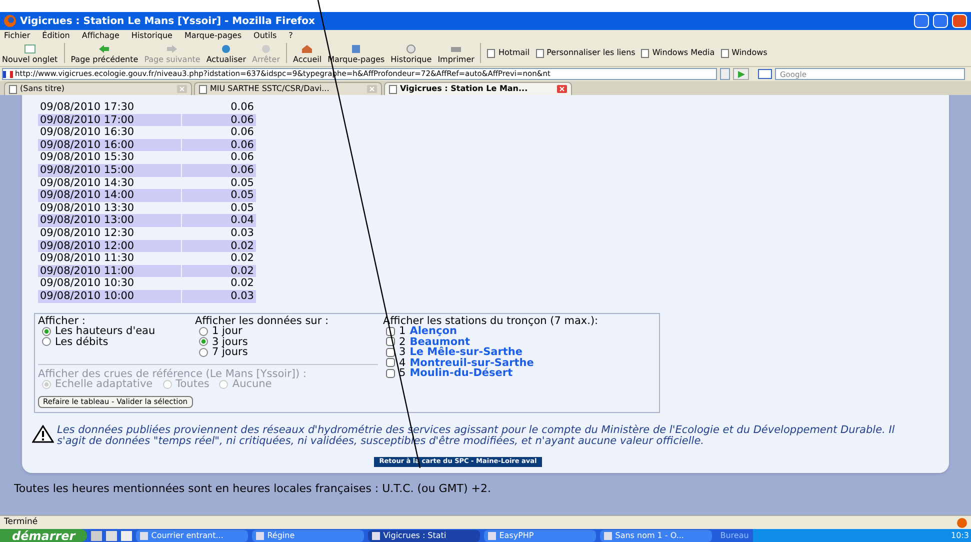 The width and height of the screenshot is (971, 542). I want to click on bookmark-link: Windows, so click(744, 53).